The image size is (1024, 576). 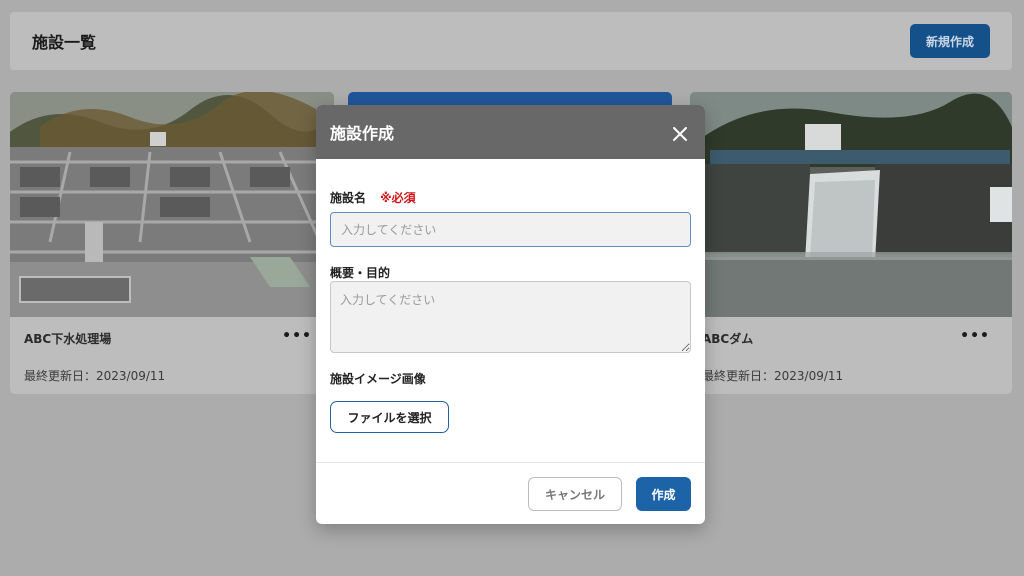 I want to click on required-mark: ※必須, so click(x=398, y=198).